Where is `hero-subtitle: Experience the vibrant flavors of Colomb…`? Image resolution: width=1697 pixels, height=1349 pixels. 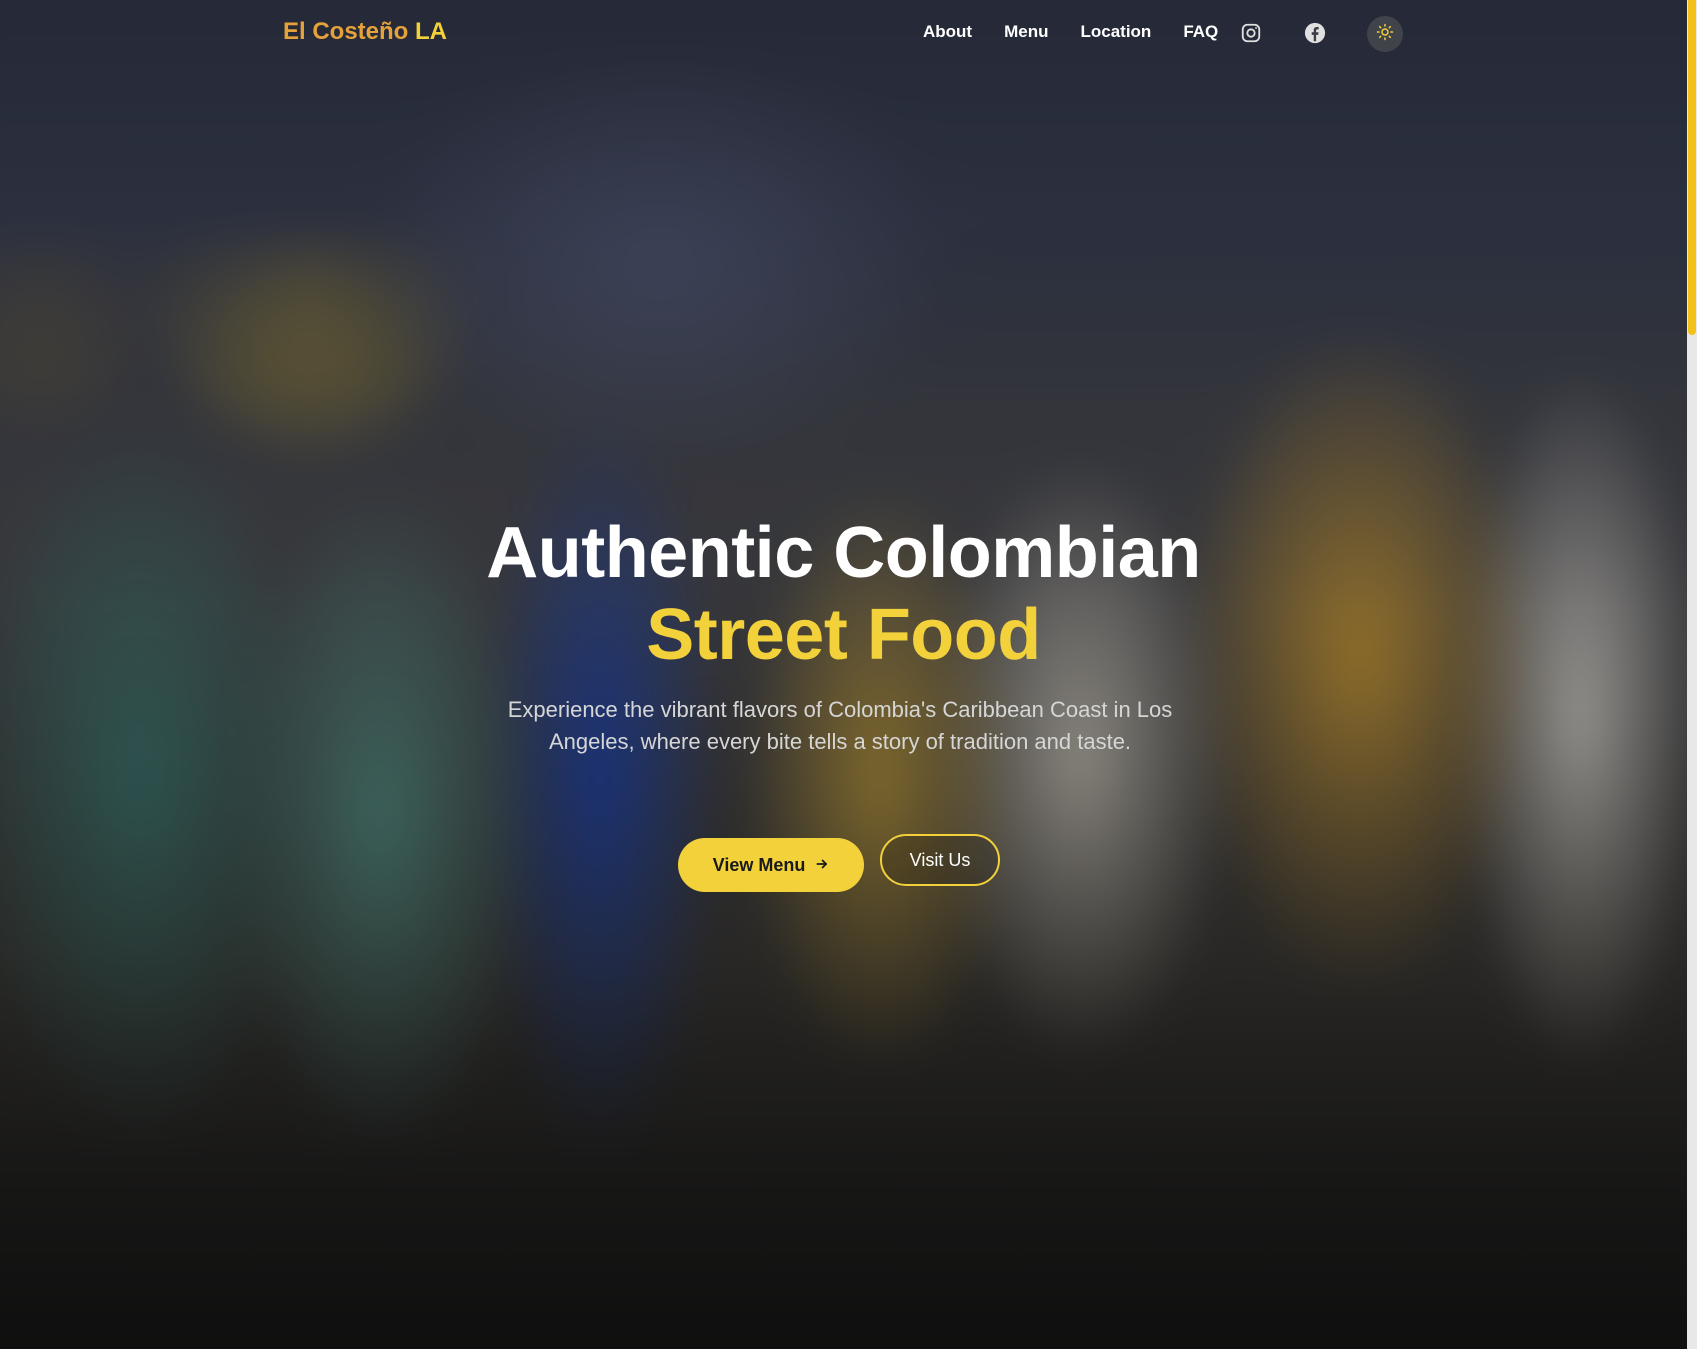 hero-subtitle: Experience the vibrant flavors of Colomb… is located at coordinates (840, 725).